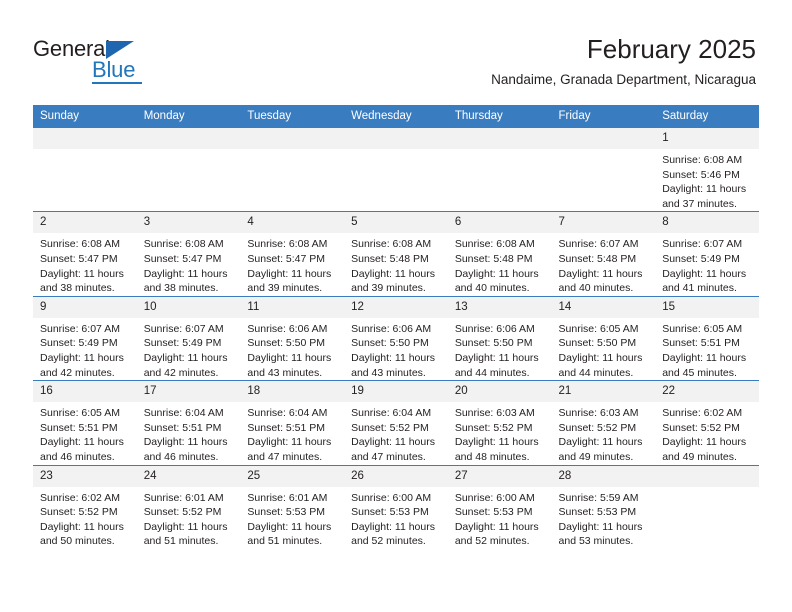 This screenshot has width=792, height=612. What do you see at coordinates (77, 288) in the screenshot?
I see `daylight-duration-line2: and 38 minutes.` at bounding box center [77, 288].